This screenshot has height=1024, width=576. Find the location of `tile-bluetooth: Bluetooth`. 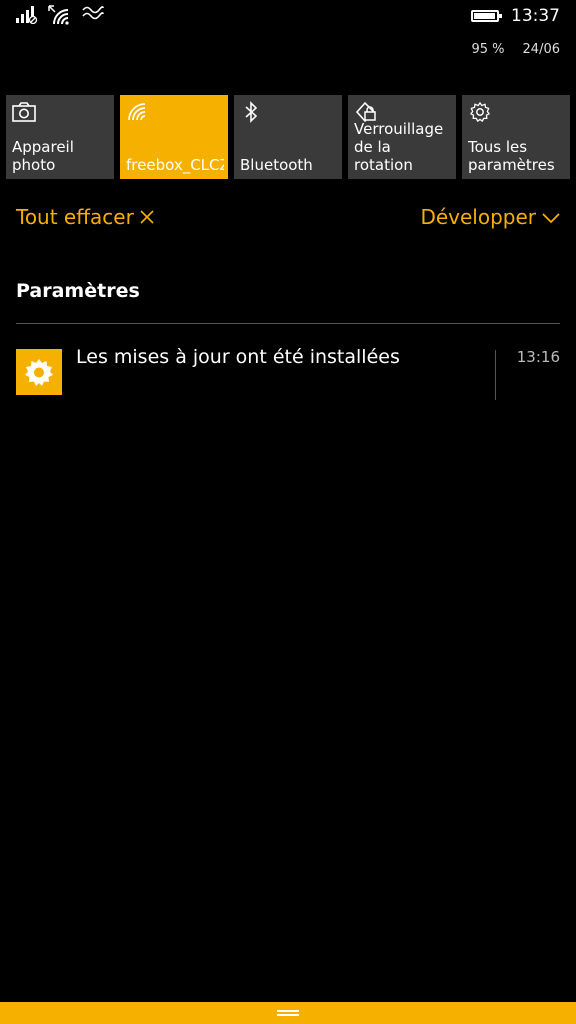

tile-bluetooth: Bluetooth is located at coordinates (288, 137).